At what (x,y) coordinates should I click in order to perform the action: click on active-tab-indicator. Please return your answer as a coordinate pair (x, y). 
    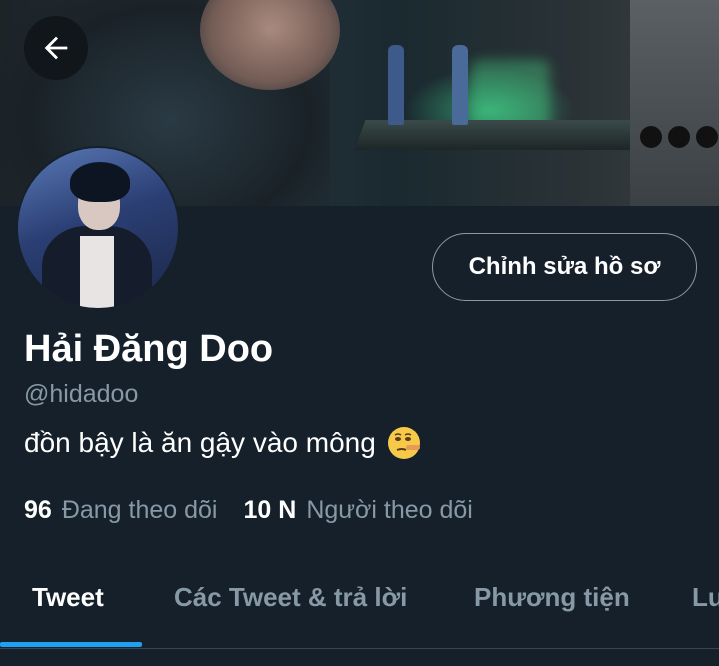
    Looking at the image, I should click on (71, 644).